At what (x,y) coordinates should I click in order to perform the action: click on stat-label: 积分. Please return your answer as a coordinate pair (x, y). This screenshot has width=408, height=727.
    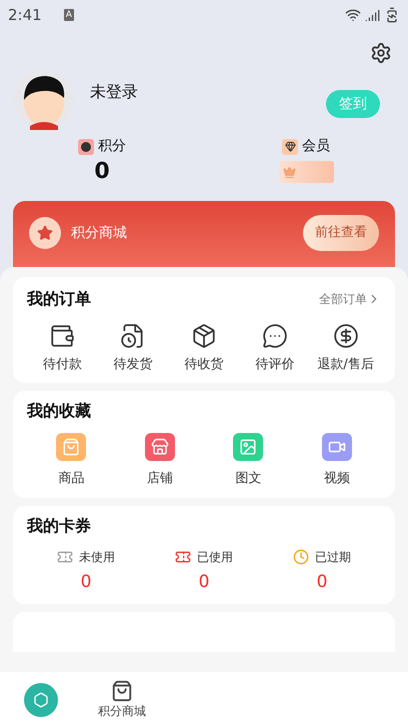
    Looking at the image, I should click on (112, 146).